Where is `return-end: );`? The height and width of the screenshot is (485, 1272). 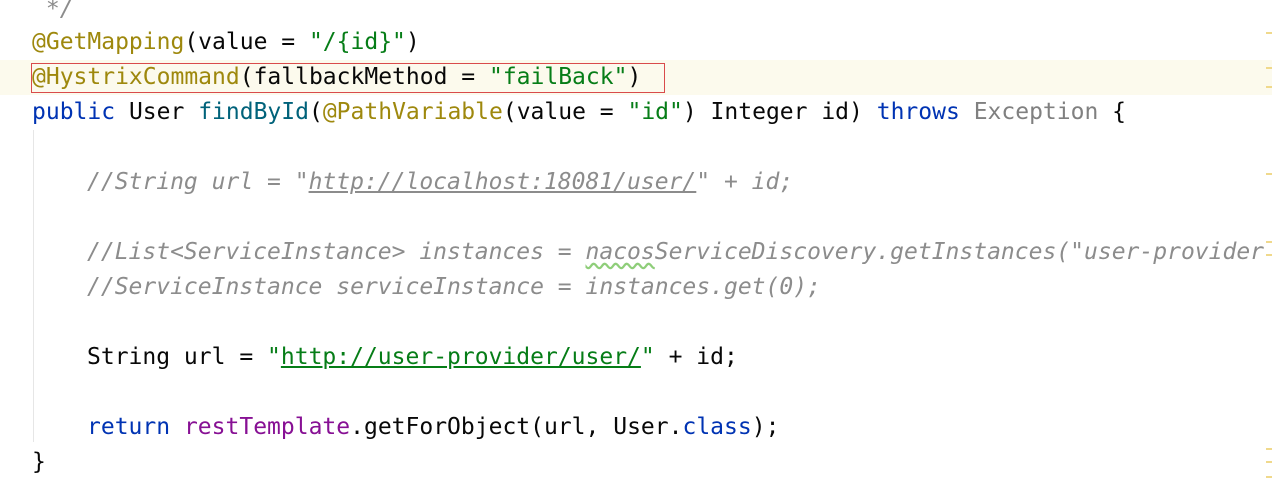 return-end: ); is located at coordinates (765, 427).